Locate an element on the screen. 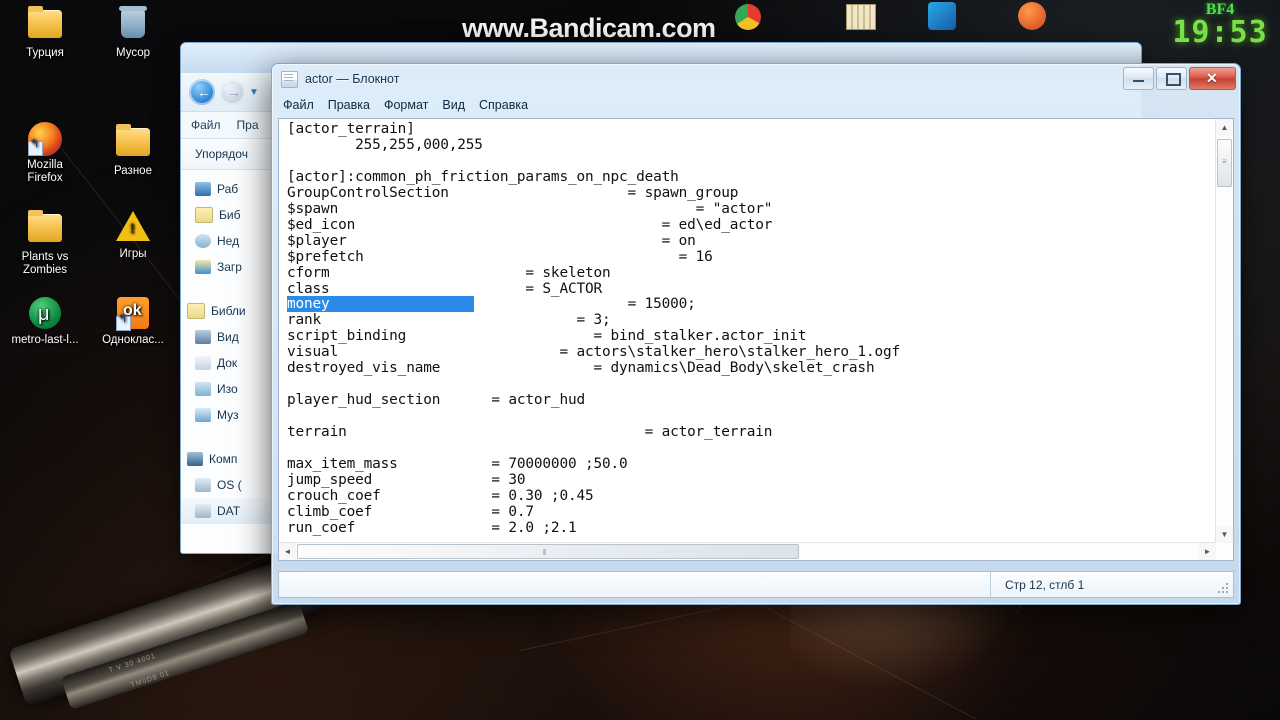 The image size is (1280, 720). menu-view: Вид is located at coordinates (453, 105).